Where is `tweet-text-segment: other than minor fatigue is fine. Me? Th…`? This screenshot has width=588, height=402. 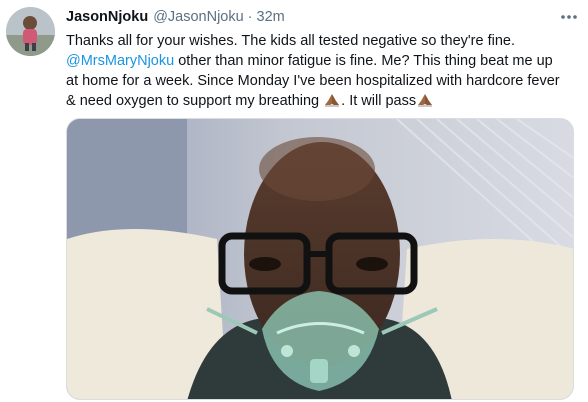
tweet-text-segment: other than minor fatigue is fine. Me? Th… is located at coordinates (363, 61).